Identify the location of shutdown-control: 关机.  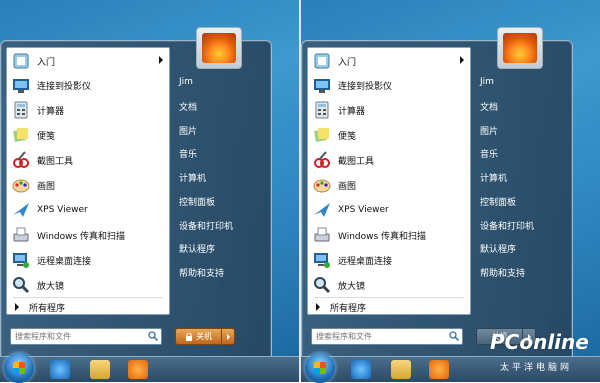
(205, 336).